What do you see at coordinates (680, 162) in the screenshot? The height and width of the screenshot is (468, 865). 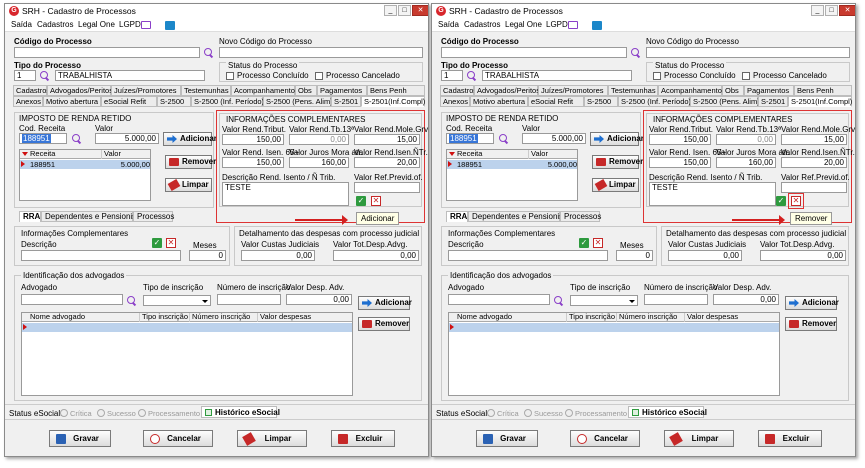 I see `f4-input: 150,00` at bounding box center [680, 162].